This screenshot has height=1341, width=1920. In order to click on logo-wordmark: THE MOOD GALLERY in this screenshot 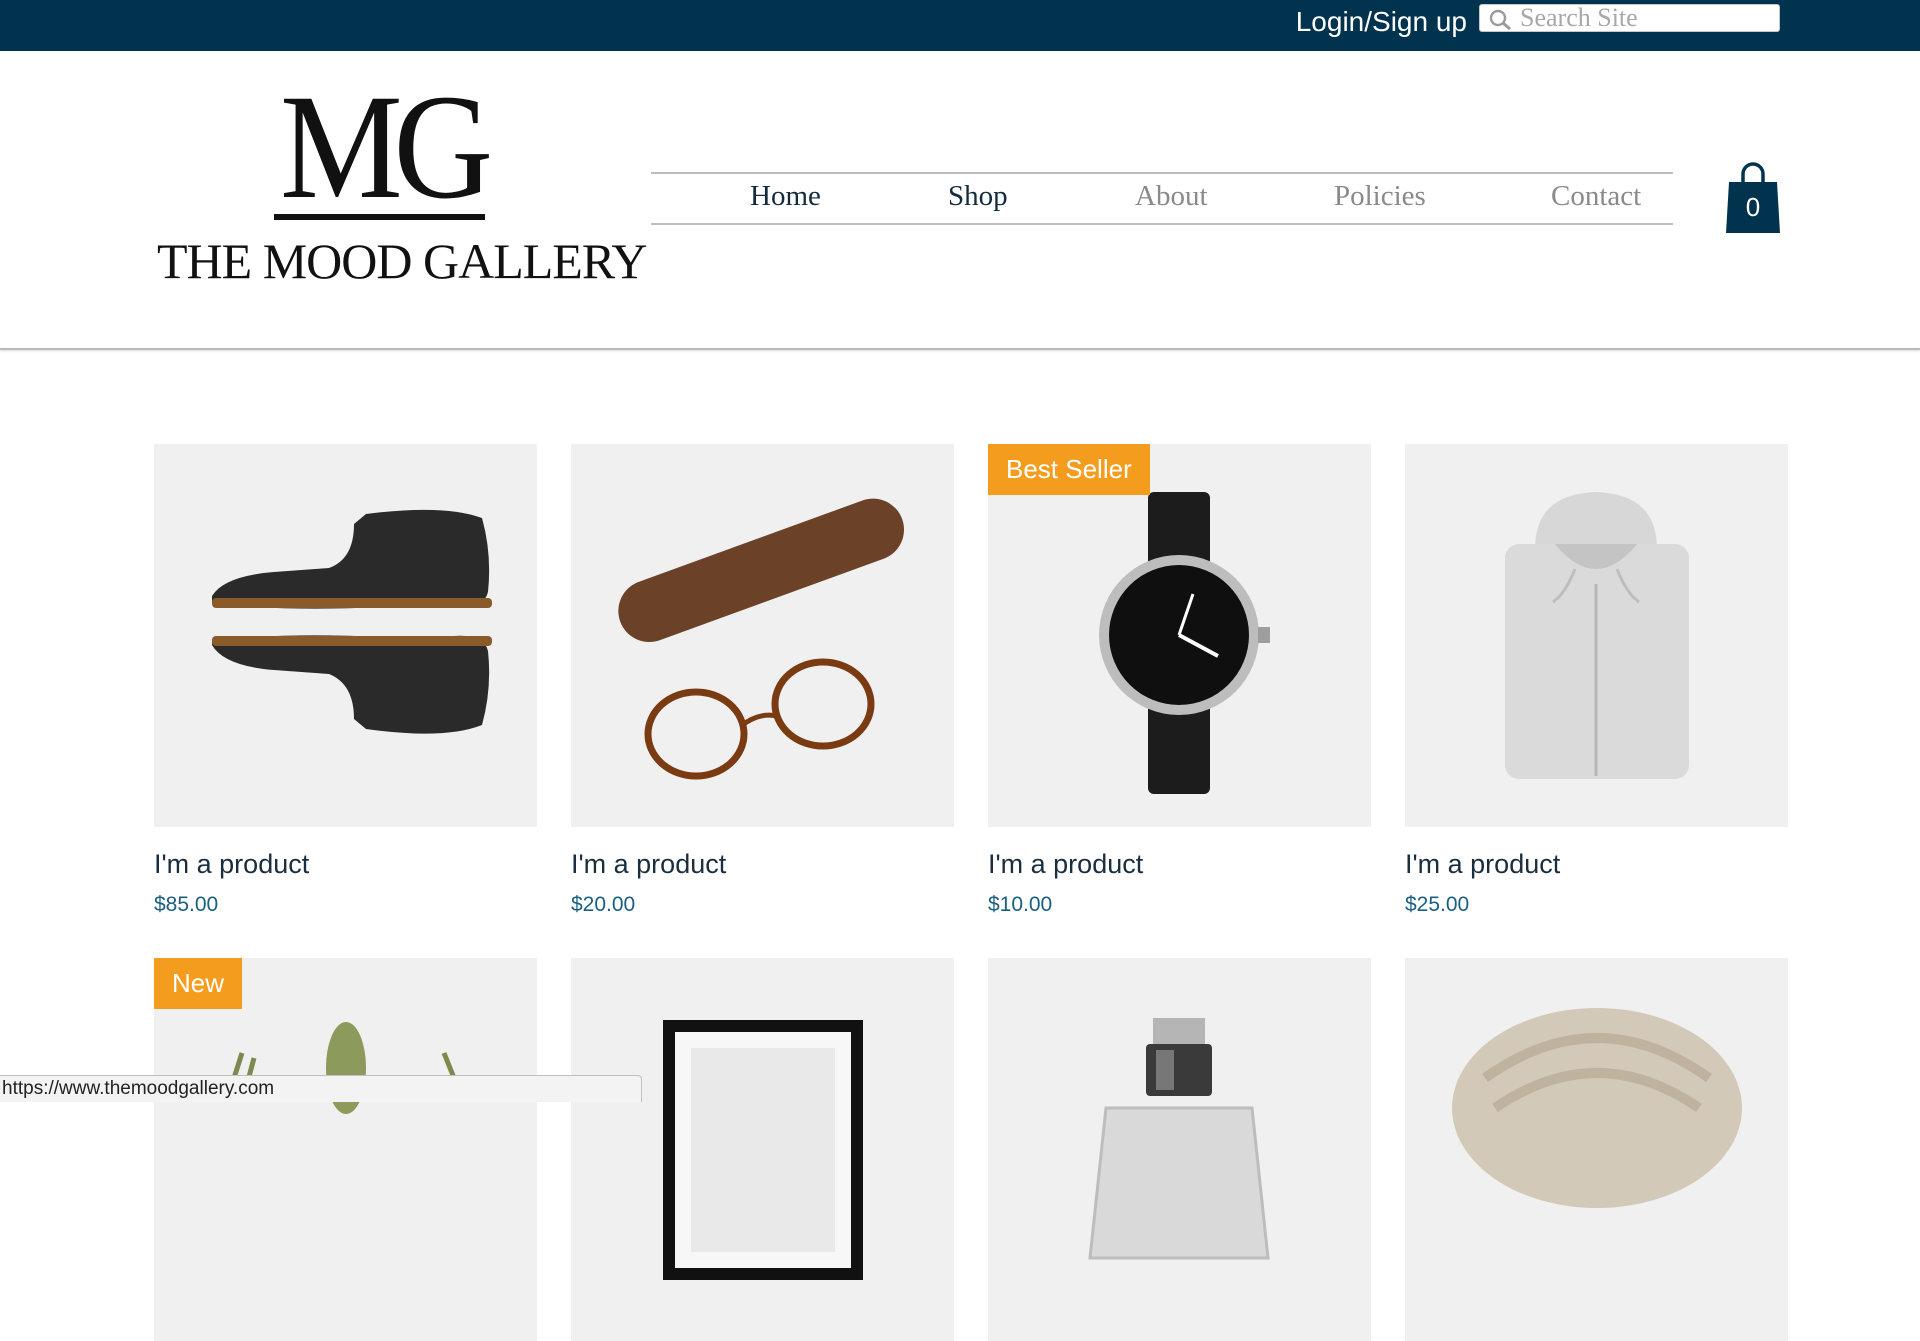, I will do `click(402, 261)`.